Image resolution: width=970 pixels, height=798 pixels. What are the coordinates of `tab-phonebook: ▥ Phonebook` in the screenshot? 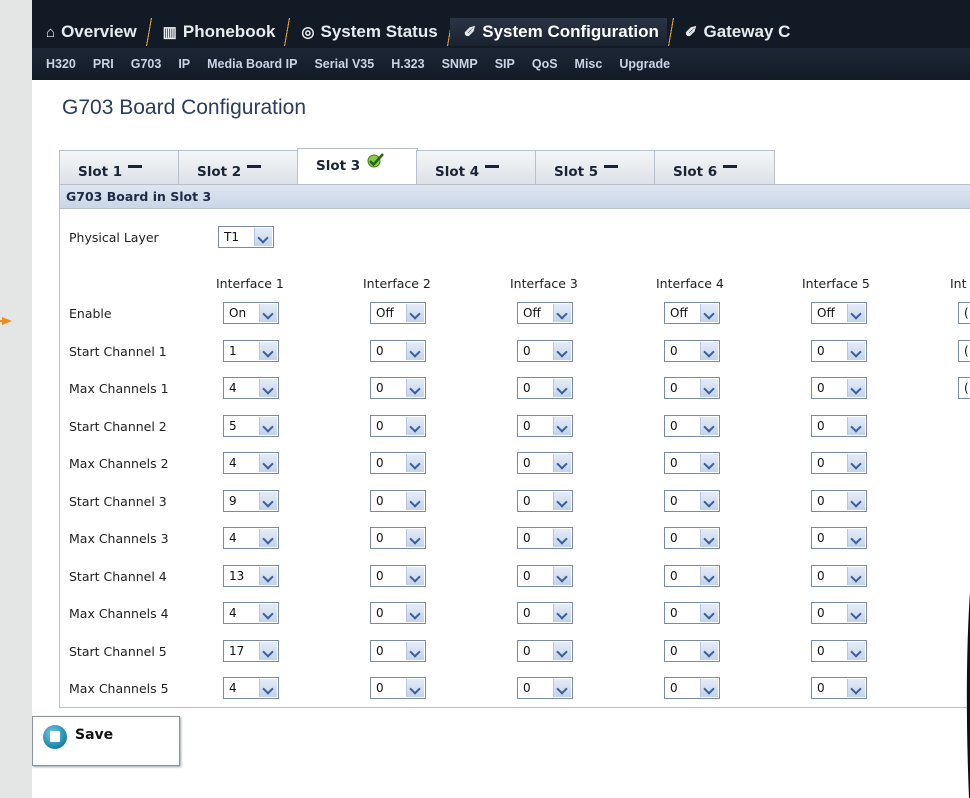 It's located at (220, 32).